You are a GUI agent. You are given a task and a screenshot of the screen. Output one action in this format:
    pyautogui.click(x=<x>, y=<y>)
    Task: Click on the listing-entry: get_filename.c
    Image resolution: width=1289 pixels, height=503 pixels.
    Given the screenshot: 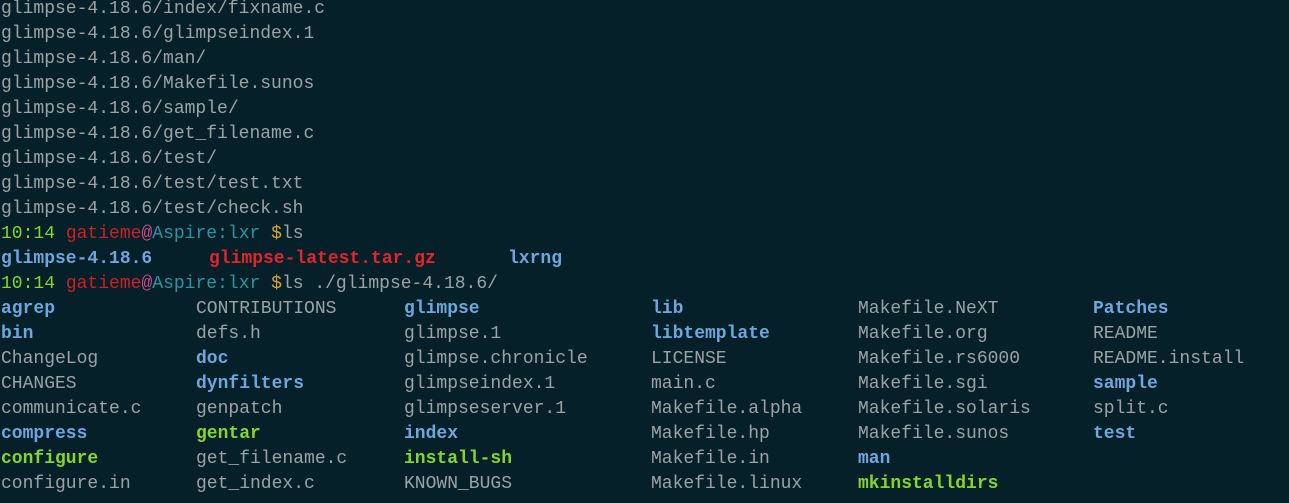 What is the action you would take?
    pyautogui.click(x=272, y=459)
    